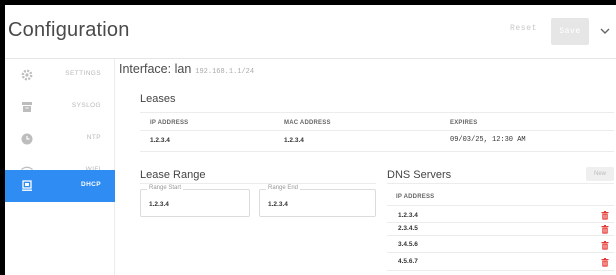 The height and width of the screenshot is (275, 616). What do you see at coordinates (408, 215) in the screenshot?
I see `dns-server-ip: 1.2.3.4` at bounding box center [408, 215].